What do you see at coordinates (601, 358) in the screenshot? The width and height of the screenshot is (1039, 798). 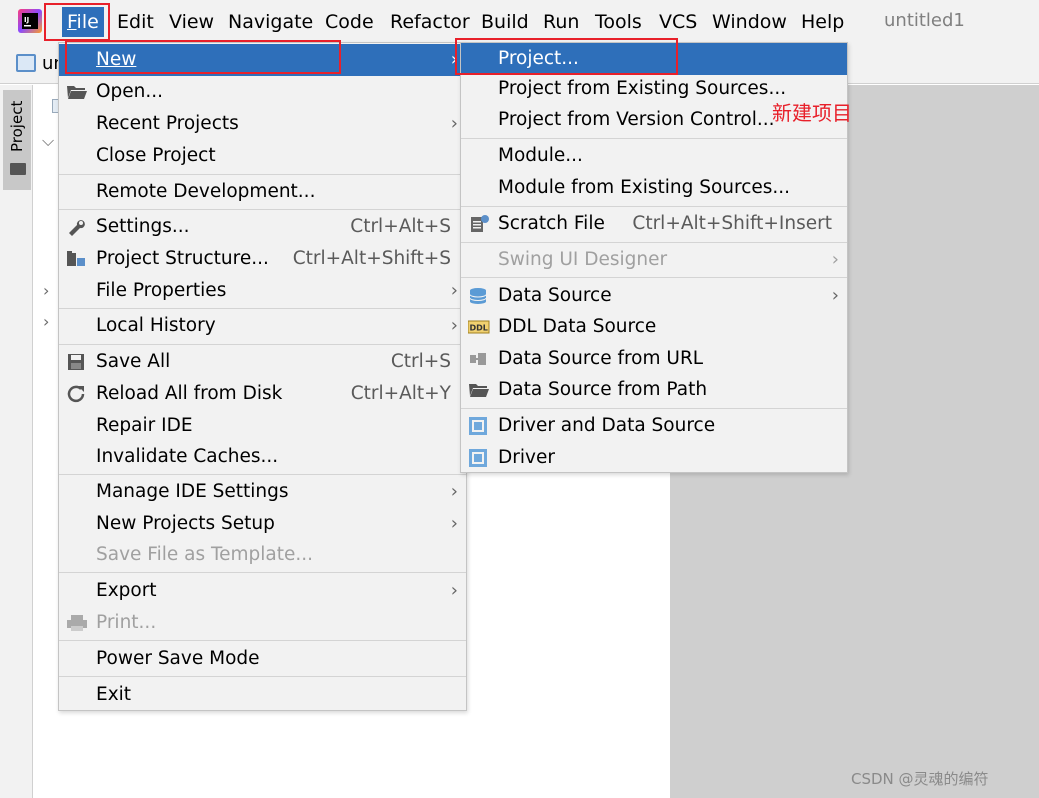 I see `menu-item-data-source-from-url-label: Data Source from URL` at bounding box center [601, 358].